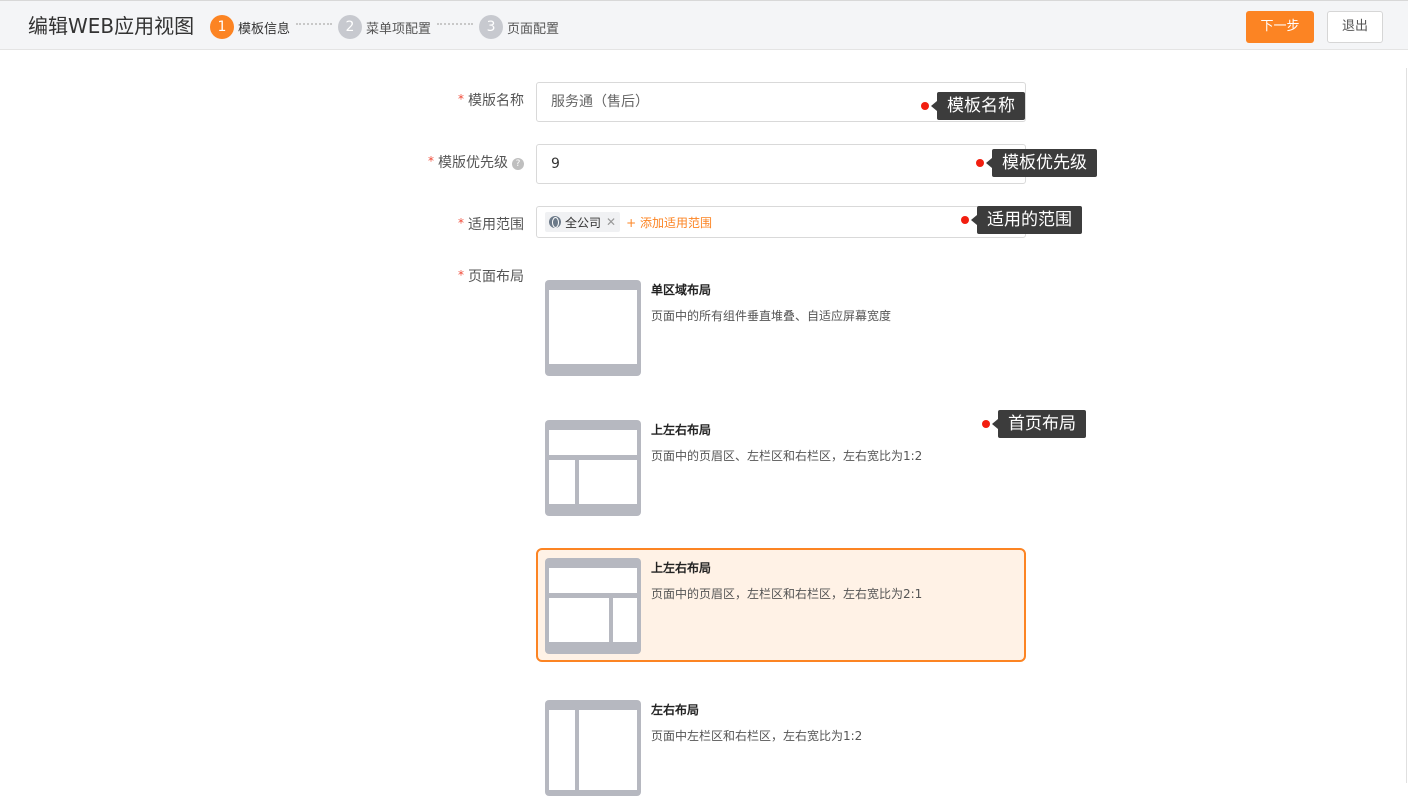 This screenshot has width=1408, height=804. I want to click on label-text: 模版名称, so click(496, 101).